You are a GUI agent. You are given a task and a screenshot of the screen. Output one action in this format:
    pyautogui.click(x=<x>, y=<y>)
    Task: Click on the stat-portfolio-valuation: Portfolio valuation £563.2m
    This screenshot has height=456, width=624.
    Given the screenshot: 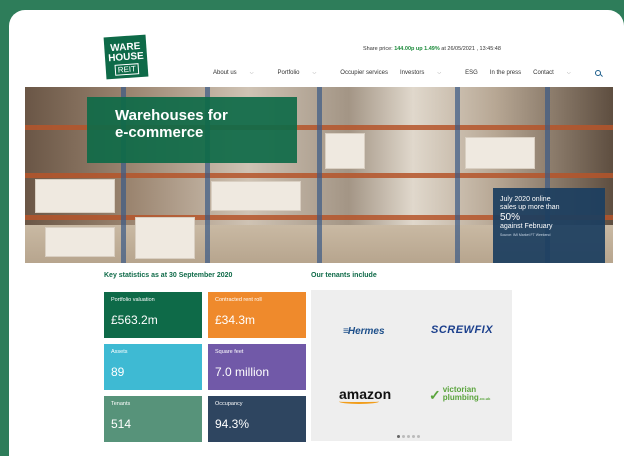 What is the action you would take?
    pyautogui.click(x=153, y=315)
    